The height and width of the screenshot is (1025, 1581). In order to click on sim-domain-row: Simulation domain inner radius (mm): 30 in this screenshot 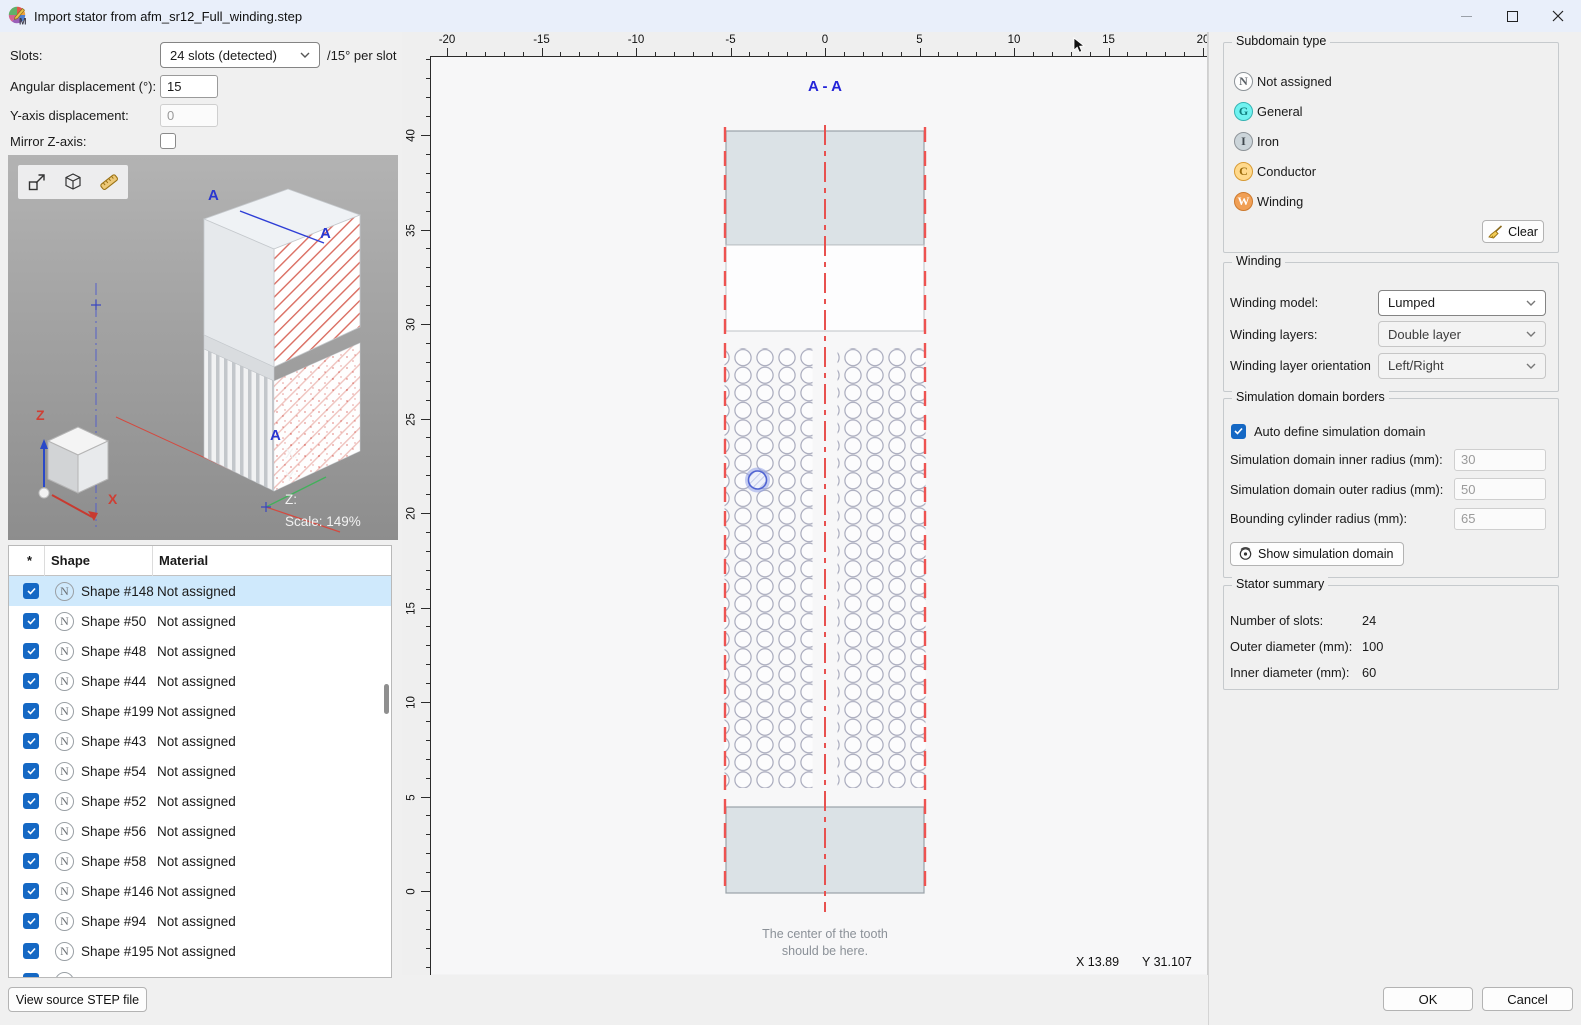, I will do `click(1391, 460)`.